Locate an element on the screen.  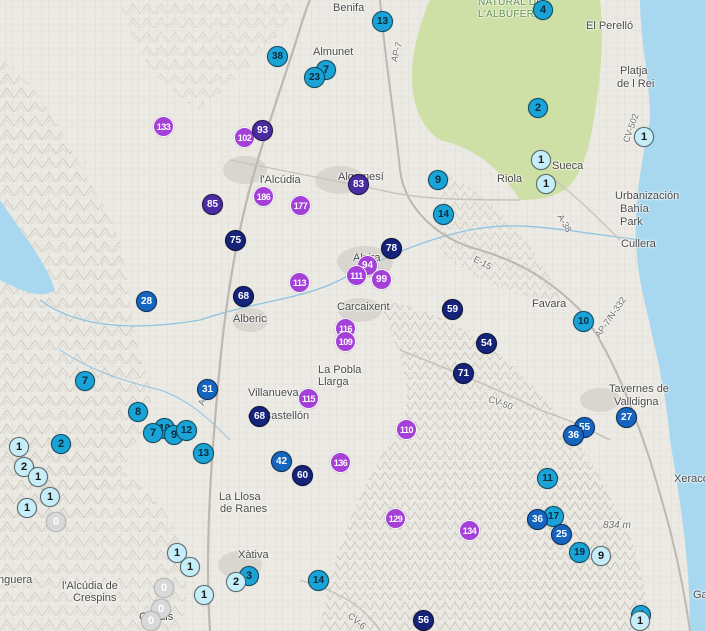
place-label: Villanueva is located at coordinates (273, 393).